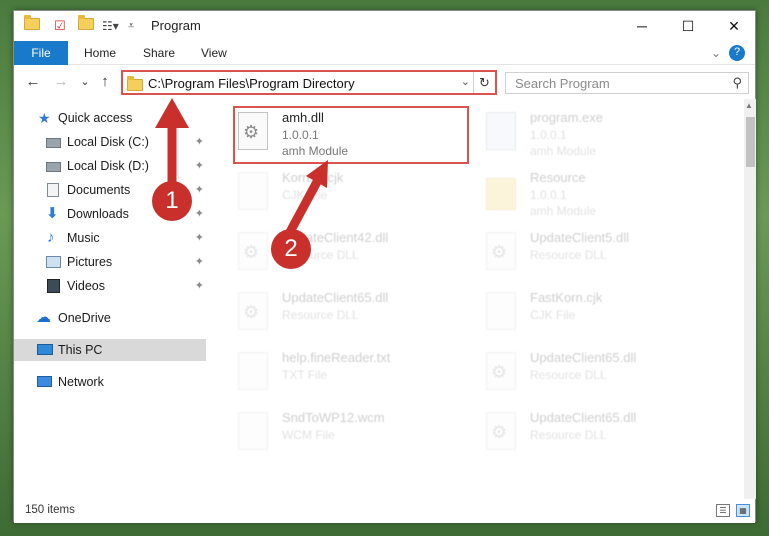 This screenshot has height=536, width=769. What do you see at coordinates (159, 53) in the screenshot?
I see `tab-share: Share` at bounding box center [159, 53].